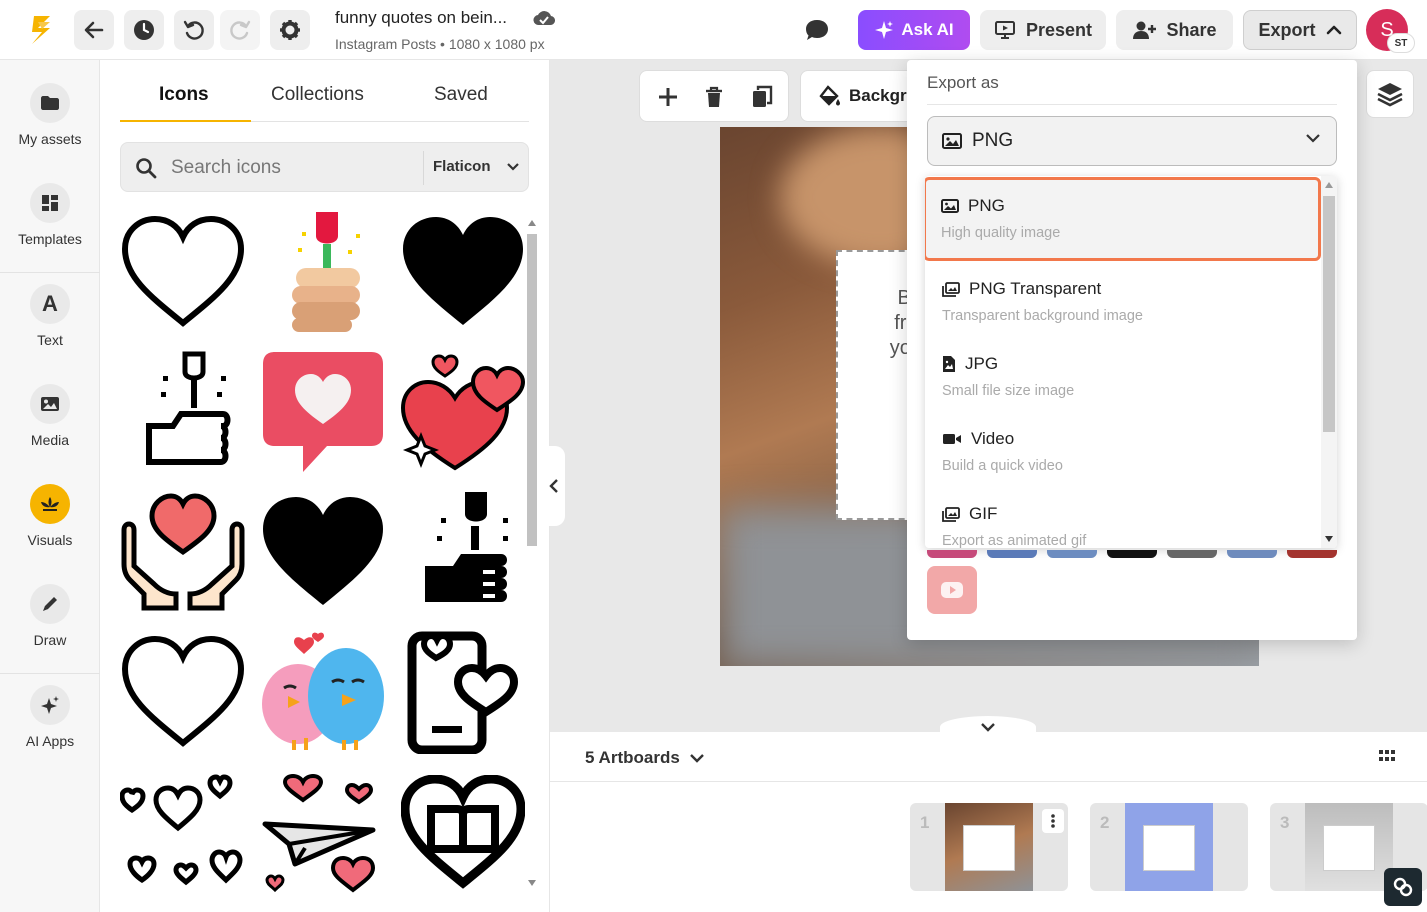 The width and height of the screenshot is (1427, 912). Describe the element at coordinates (42, 30) in the screenshot. I see `app-logo-icon` at that location.